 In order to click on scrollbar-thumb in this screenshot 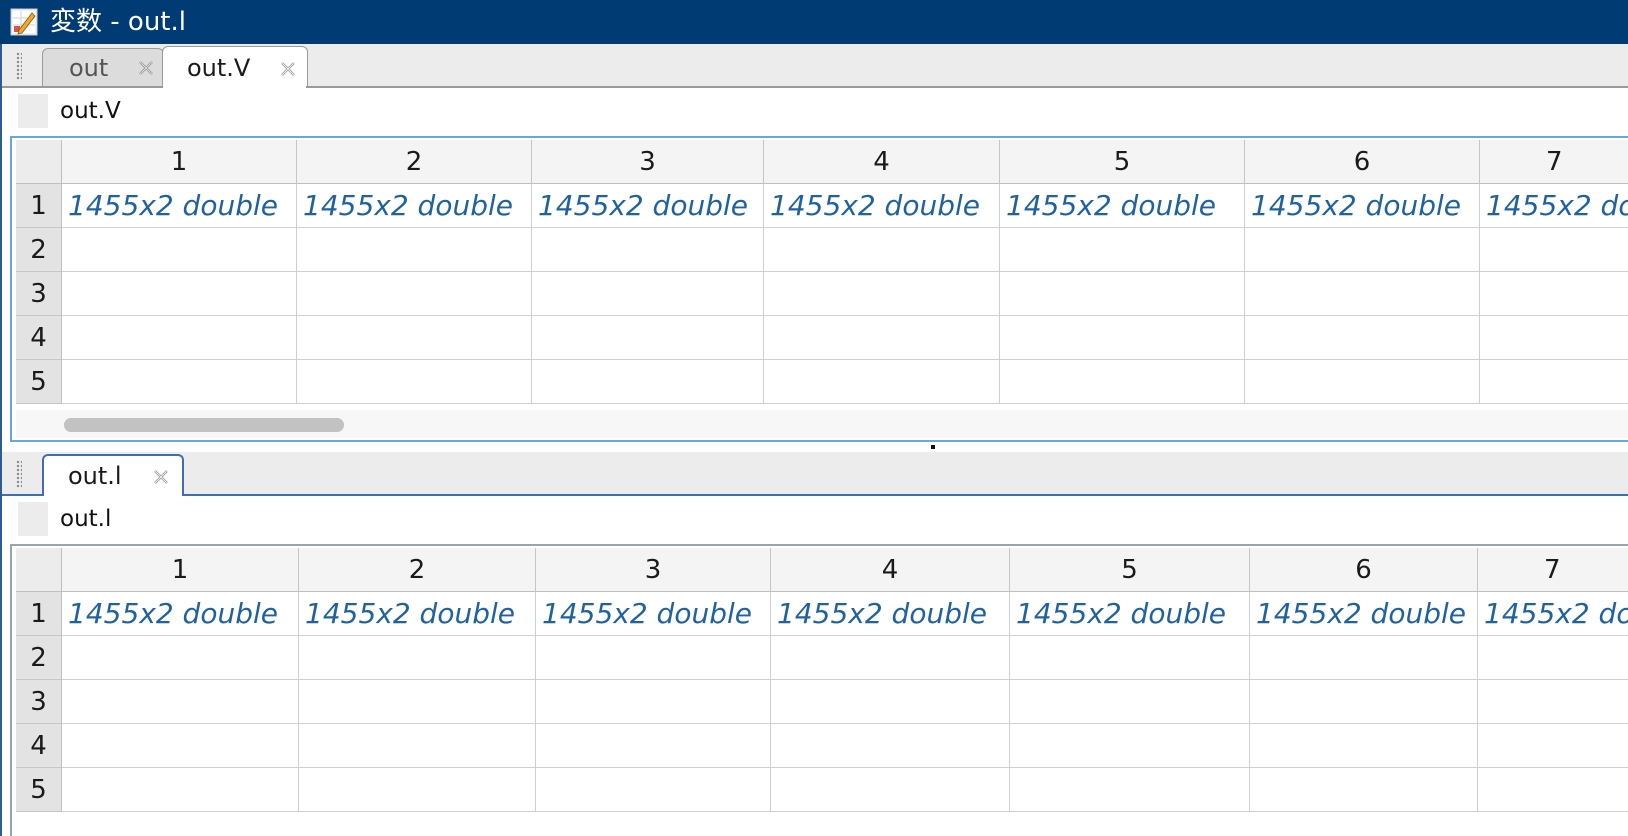, I will do `click(204, 425)`.